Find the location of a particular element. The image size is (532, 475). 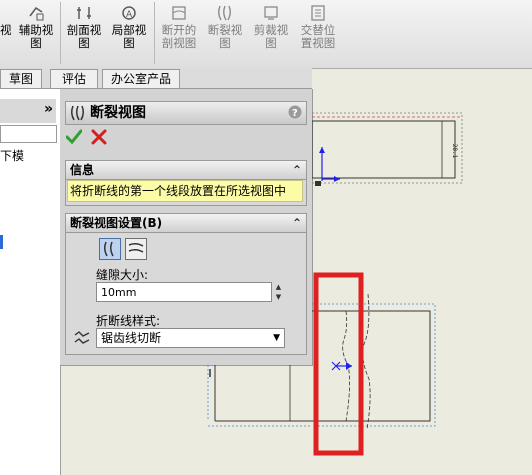

svg-text: A is located at coordinates (129, 15).